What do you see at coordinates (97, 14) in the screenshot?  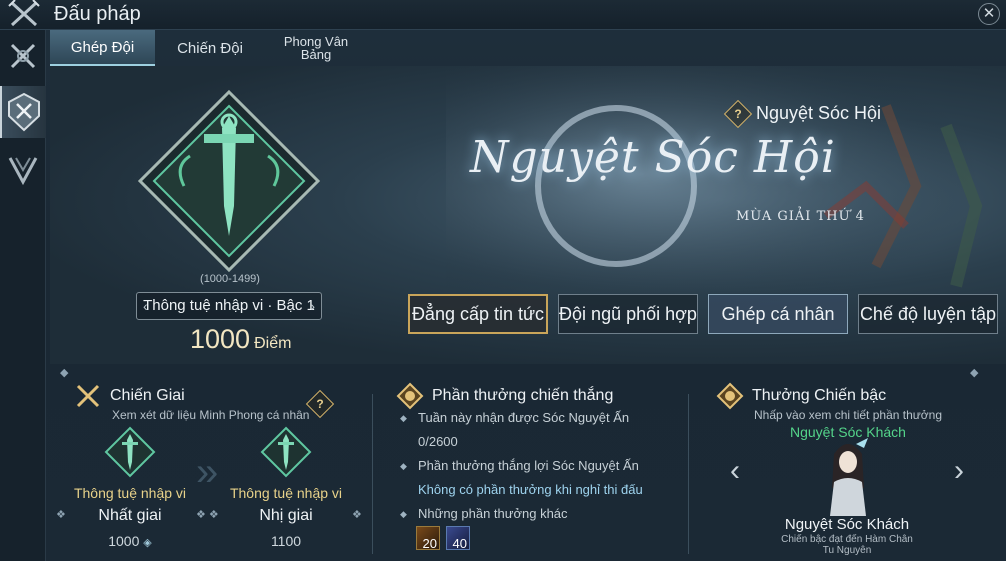 I see `window-title: Đấu pháp` at bounding box center [97, 14].